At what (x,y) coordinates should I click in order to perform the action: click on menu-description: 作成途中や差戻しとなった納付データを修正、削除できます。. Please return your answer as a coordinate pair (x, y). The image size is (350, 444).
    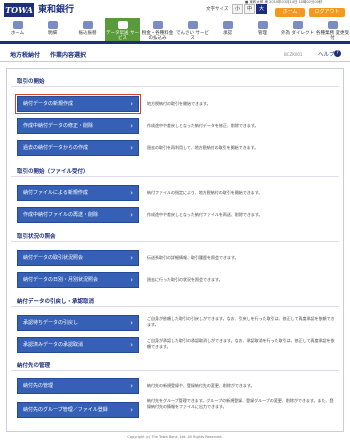
    Looking at the image, I should click on (203, 125).